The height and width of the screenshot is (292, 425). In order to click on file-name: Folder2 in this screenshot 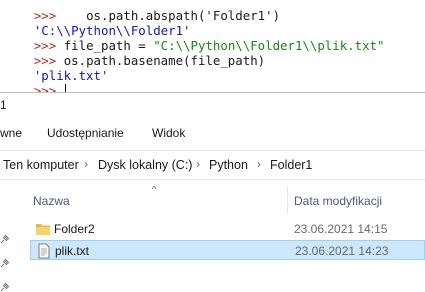, I will do `click(74, 229)`.